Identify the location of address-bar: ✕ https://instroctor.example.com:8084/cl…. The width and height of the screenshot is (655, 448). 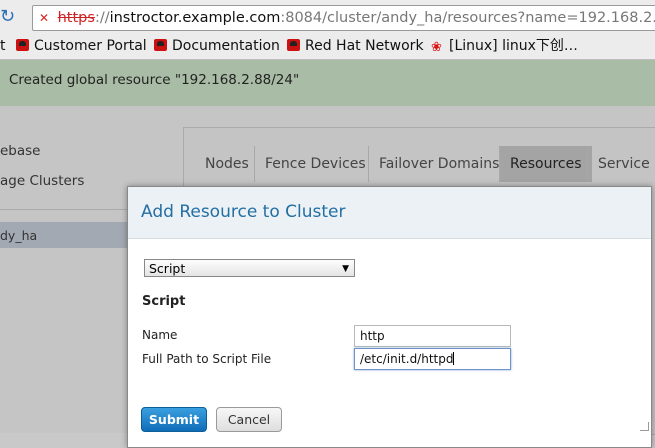
(343, 18).